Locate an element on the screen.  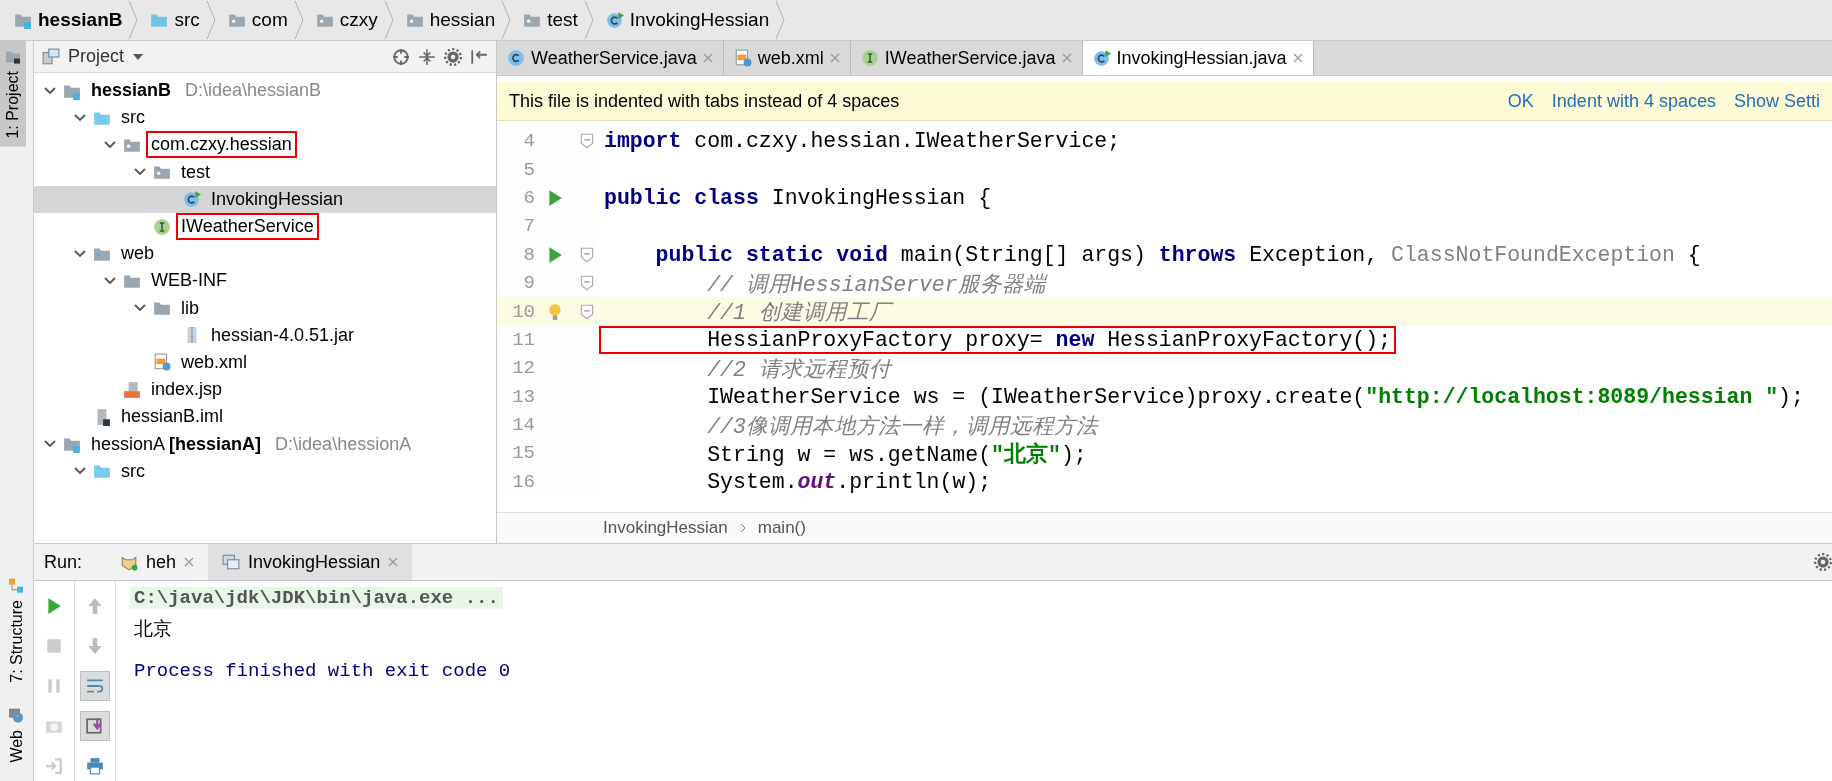
tree-row: WEB-INF is located at coordinates (265, 281).